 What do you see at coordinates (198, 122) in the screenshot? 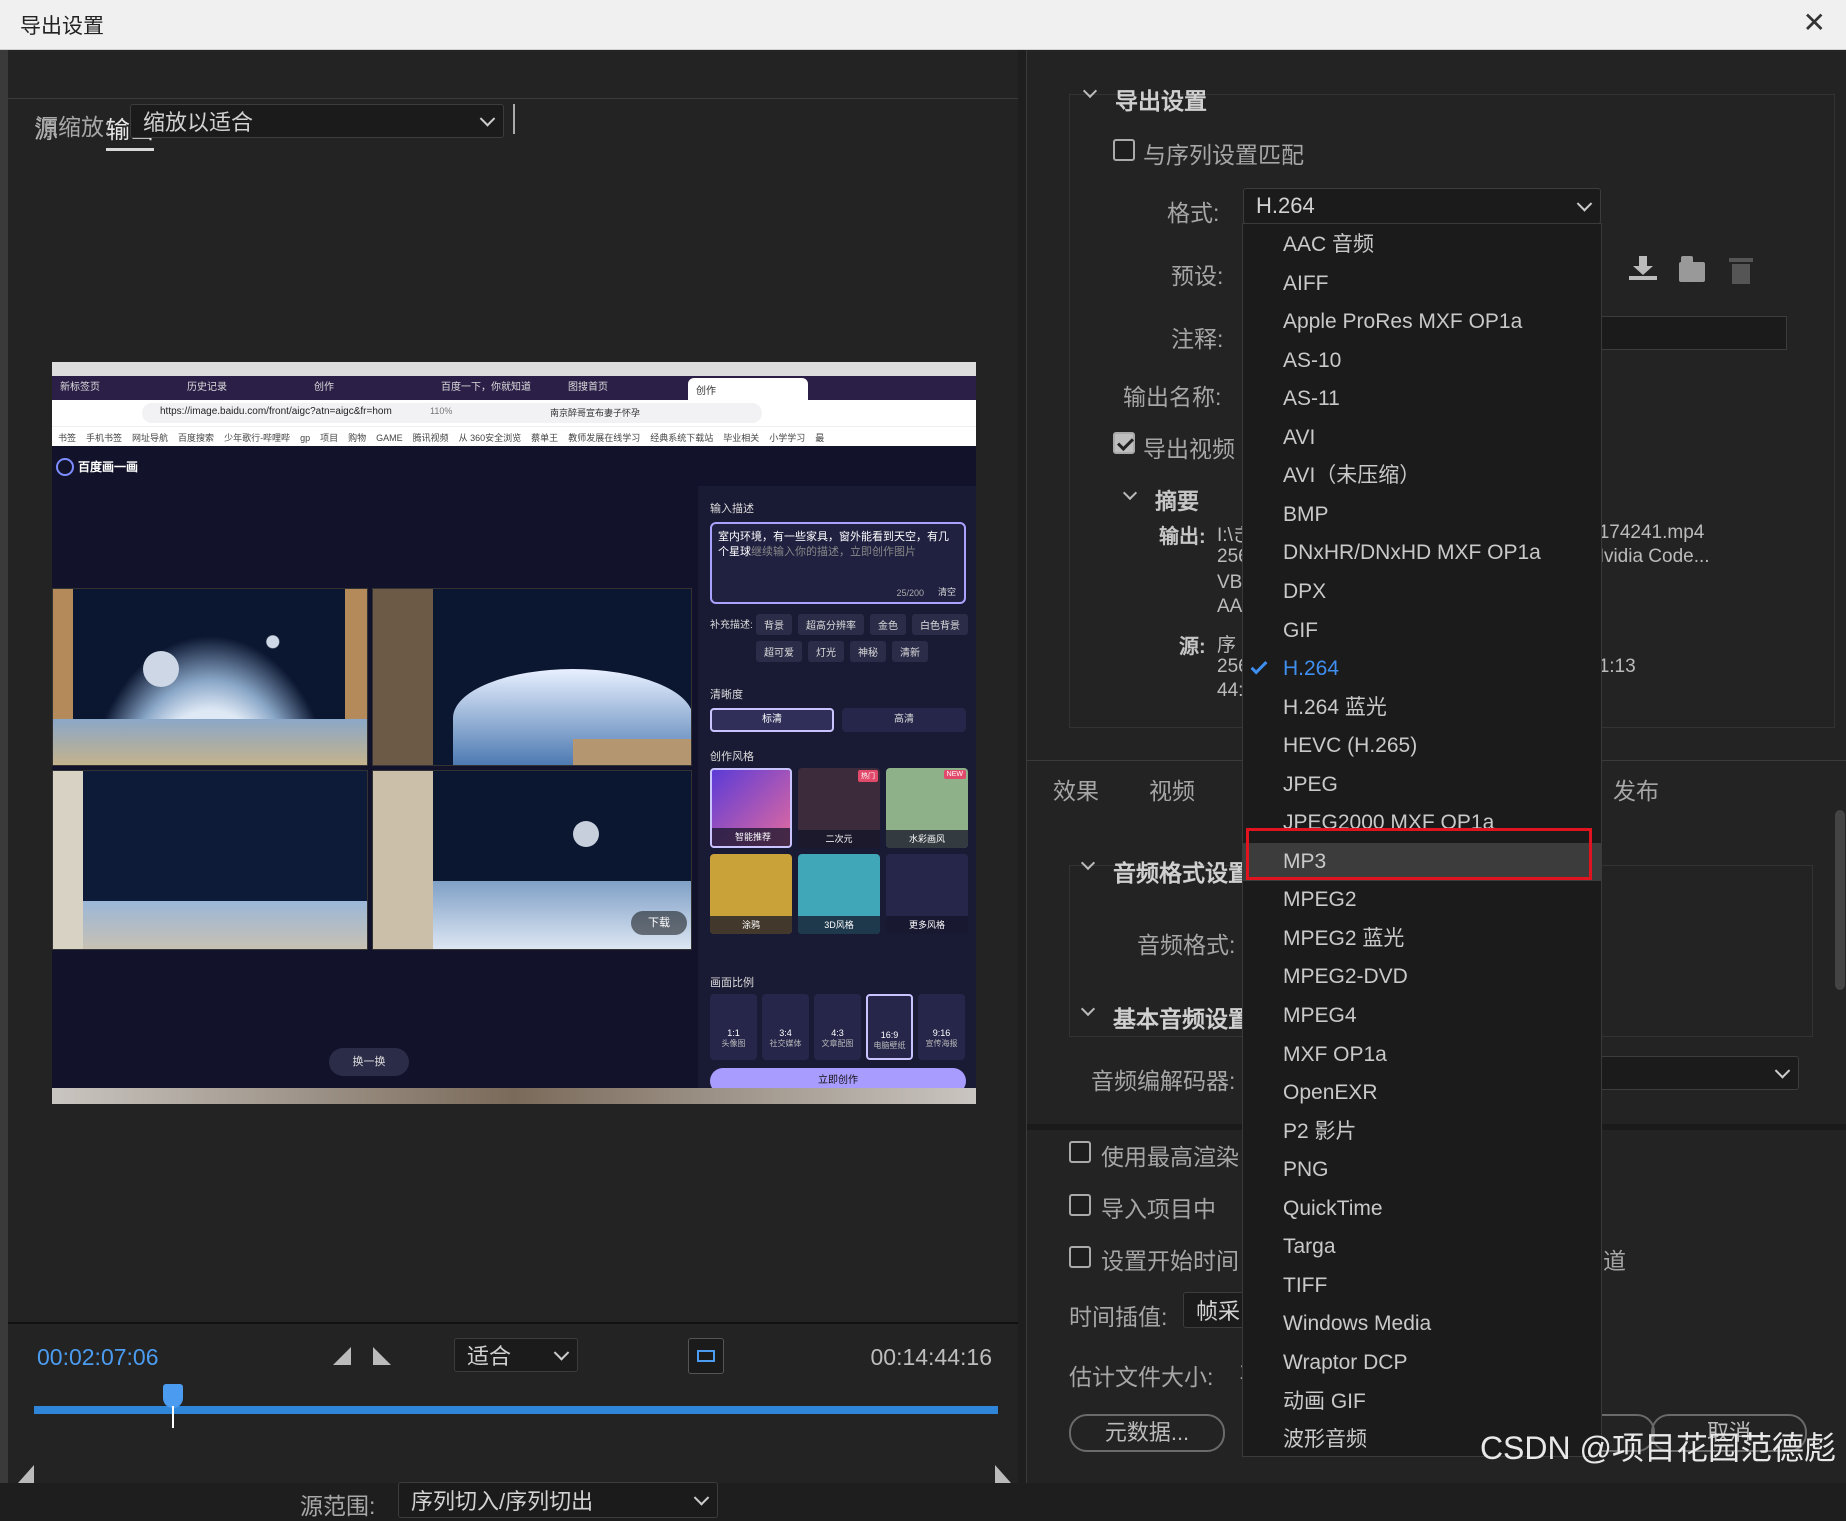
I see `source-scale-value: 缩放以适合` at bounding box center [198, 122].